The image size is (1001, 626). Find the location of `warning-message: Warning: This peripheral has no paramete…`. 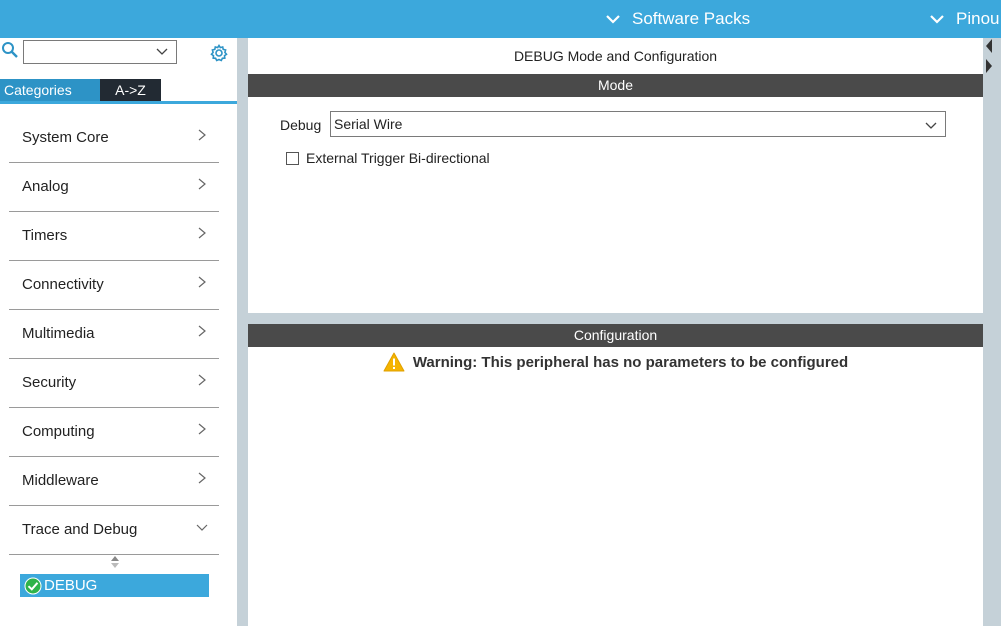

warning-message: Warning: This peripheral has no paramete… is located at coordinates (615, 362).